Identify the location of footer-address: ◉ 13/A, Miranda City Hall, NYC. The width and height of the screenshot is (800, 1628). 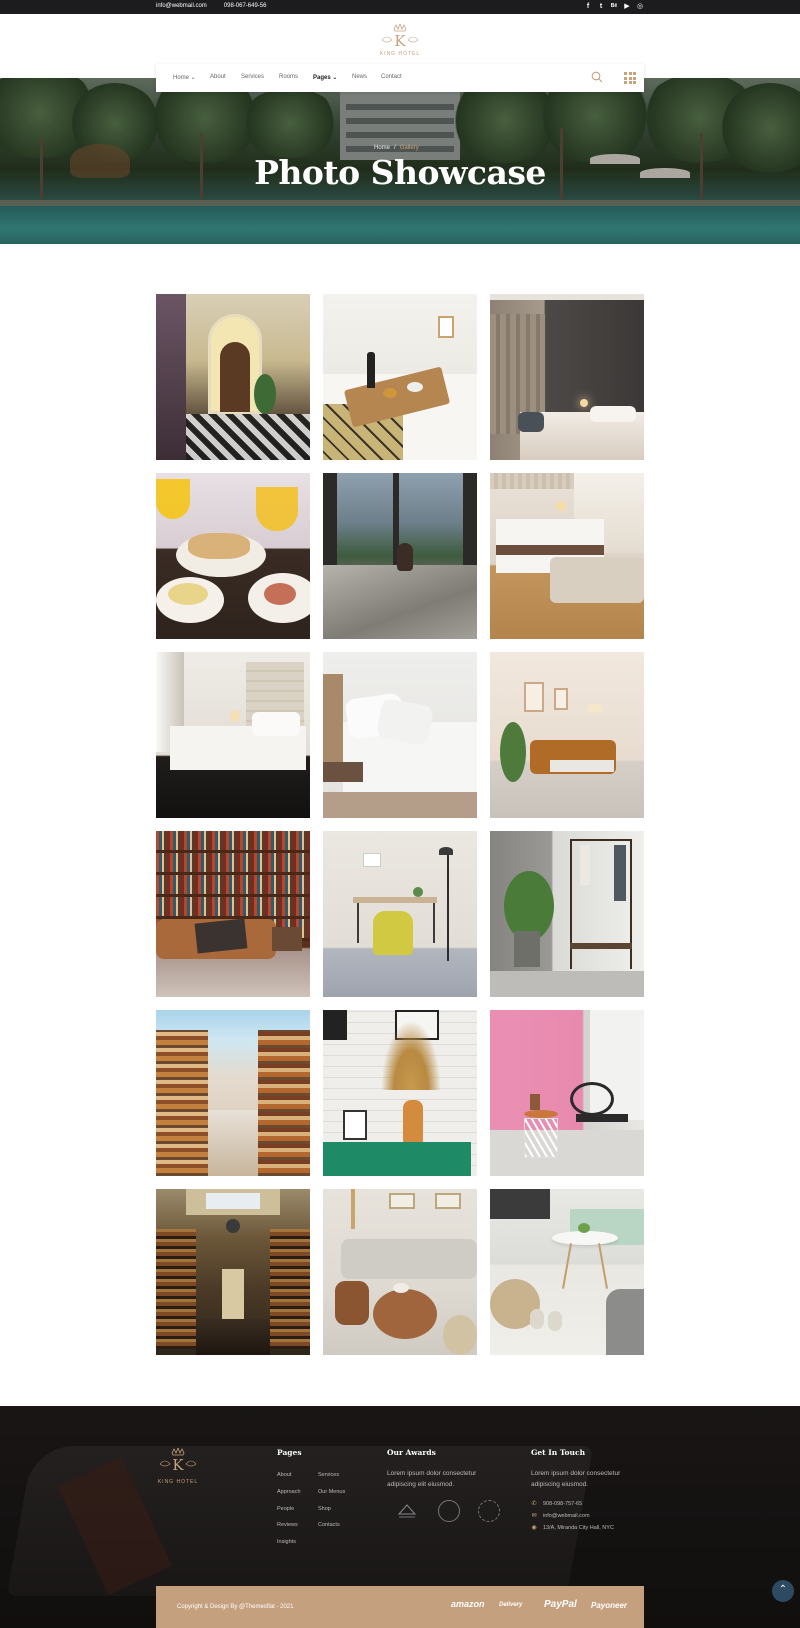
(572, 1528).